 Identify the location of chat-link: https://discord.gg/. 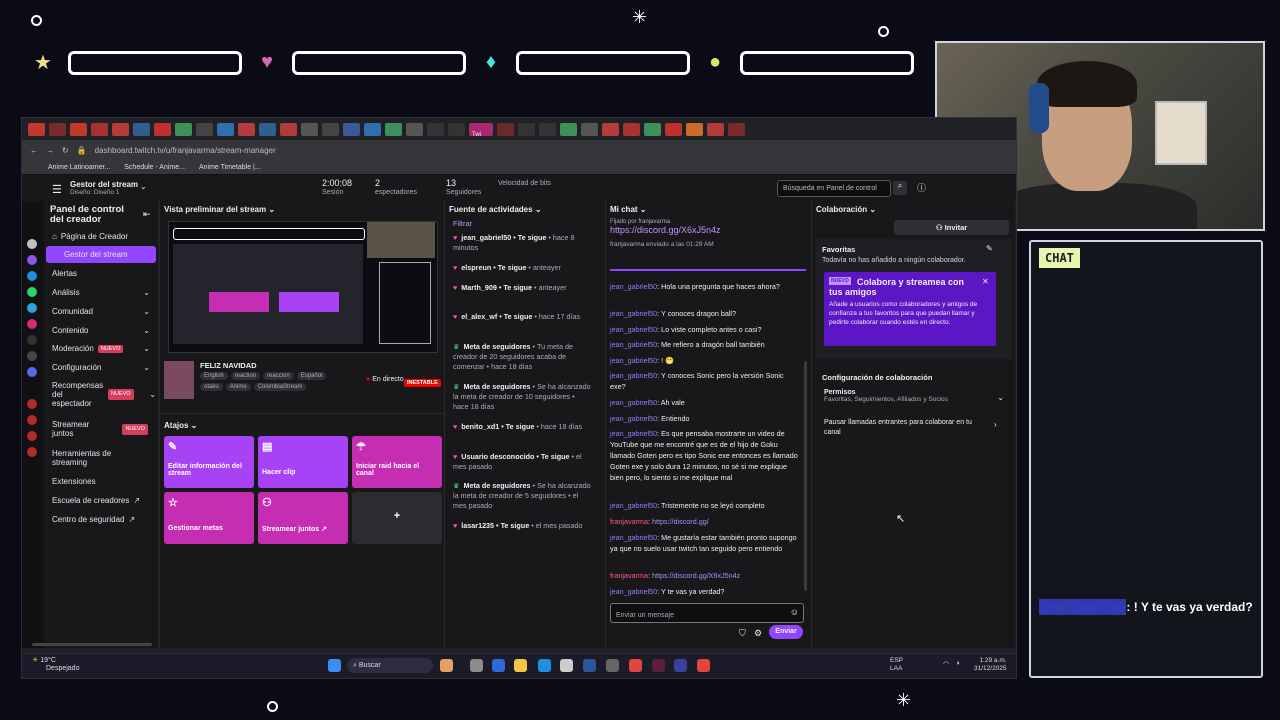
(680, 521).